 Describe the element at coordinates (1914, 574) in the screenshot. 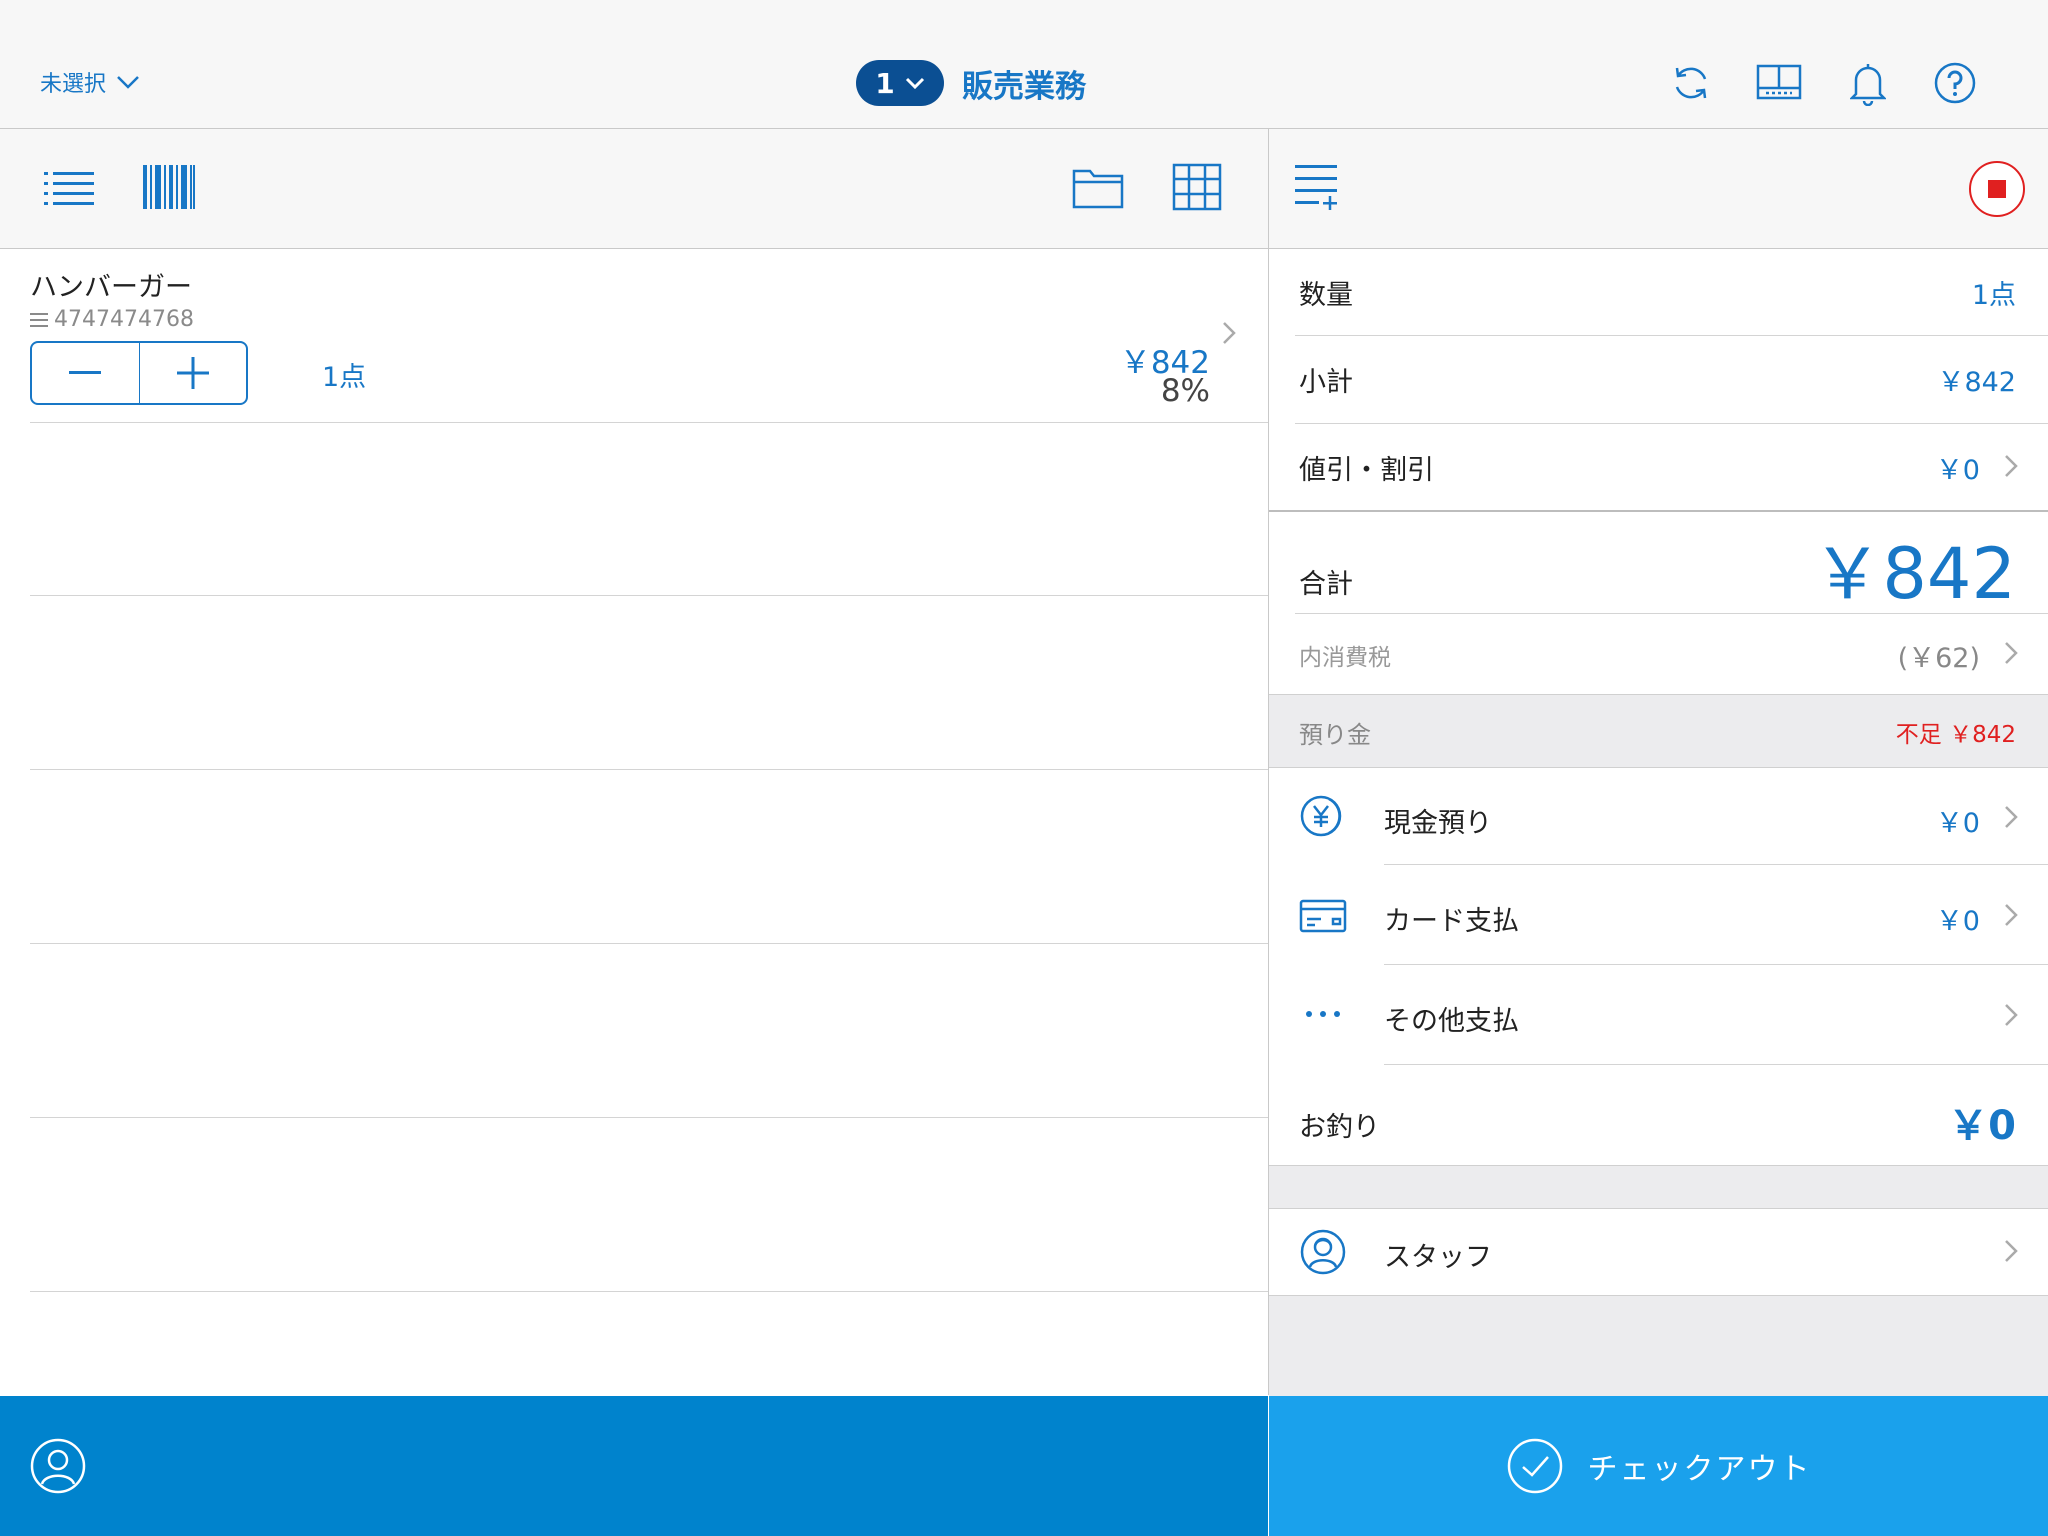

I see `total-value: ￥842` at that location.